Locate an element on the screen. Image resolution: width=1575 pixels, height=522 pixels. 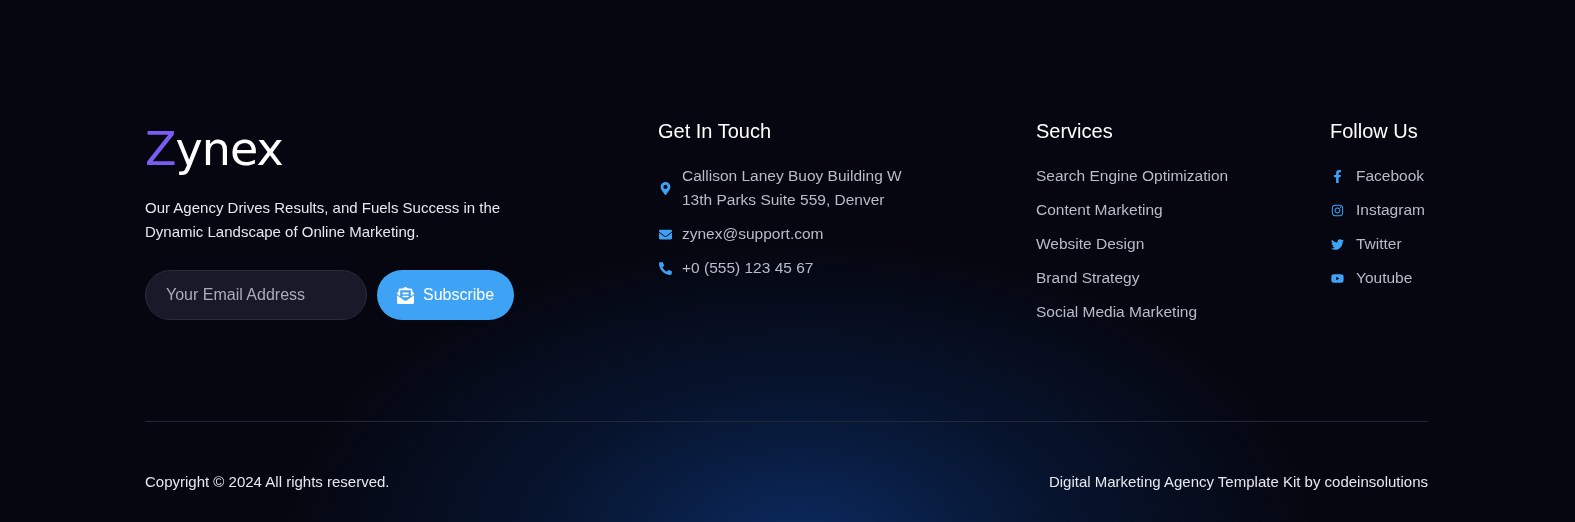
credit-text: Digital Marketing Agency Template Kit by codeinsolutions is located at coordinates (1238, 481).